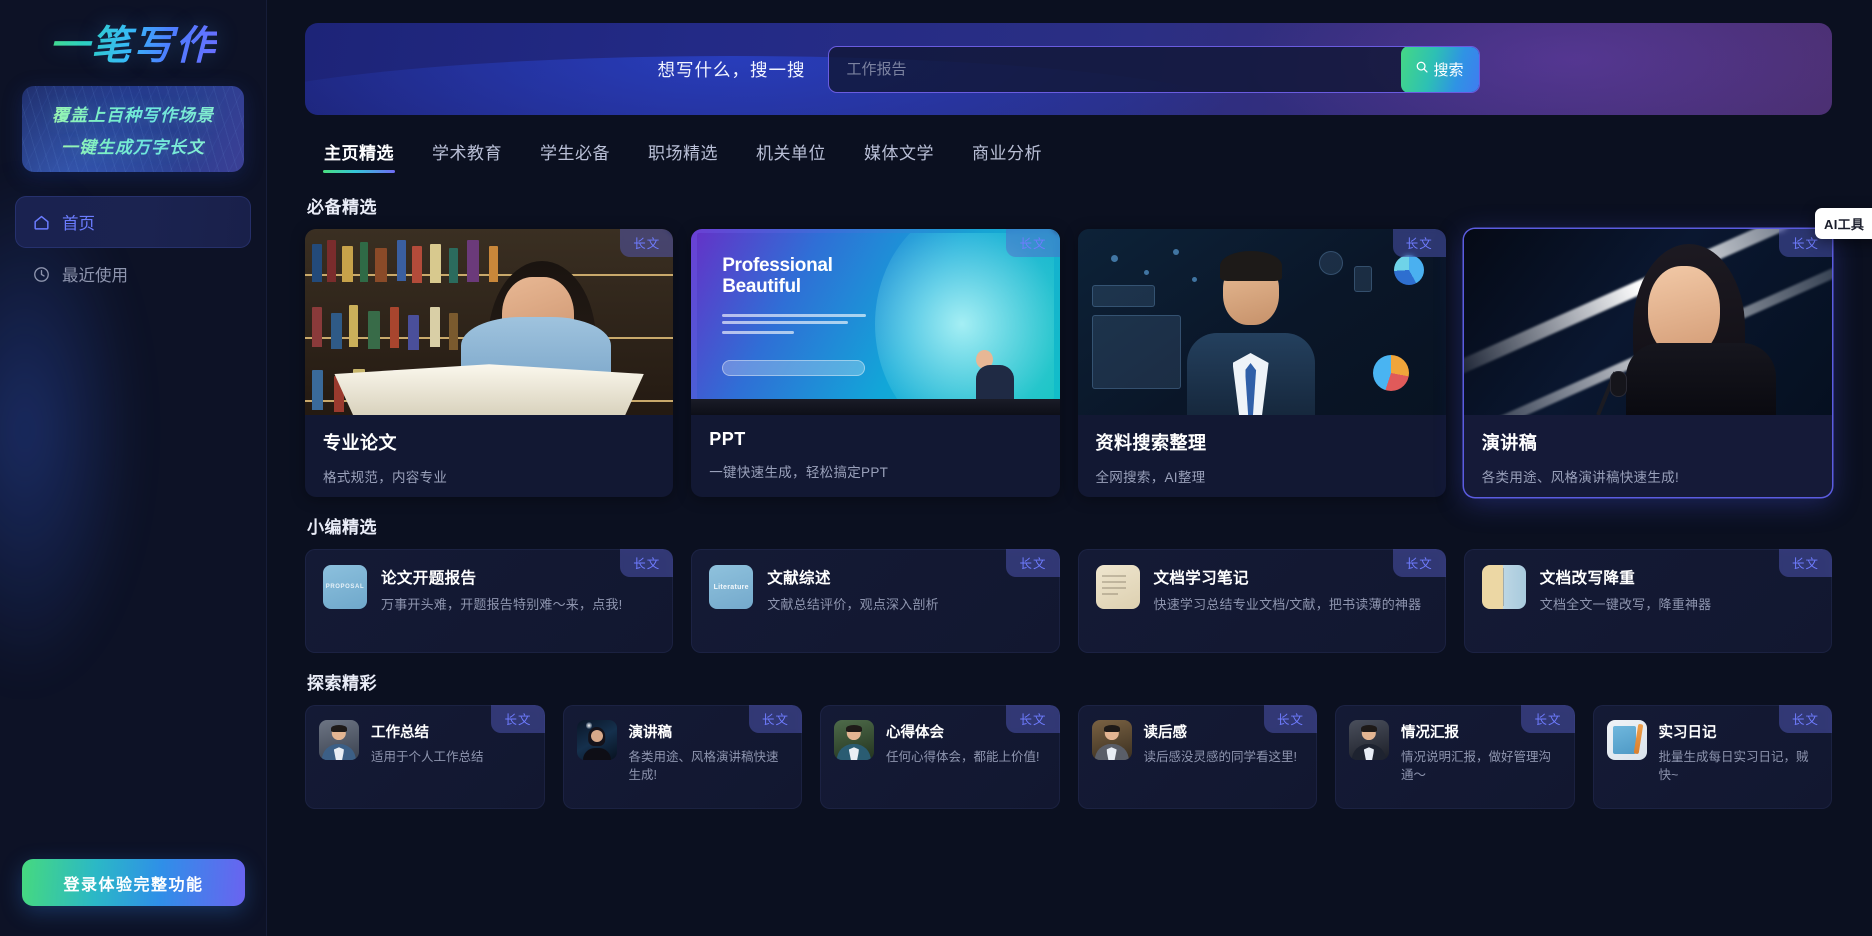  What do you see at coordinates (467, 154) in the screenshot?
I see `tab-academic: 学术教育` at bounding box center [467, 154].